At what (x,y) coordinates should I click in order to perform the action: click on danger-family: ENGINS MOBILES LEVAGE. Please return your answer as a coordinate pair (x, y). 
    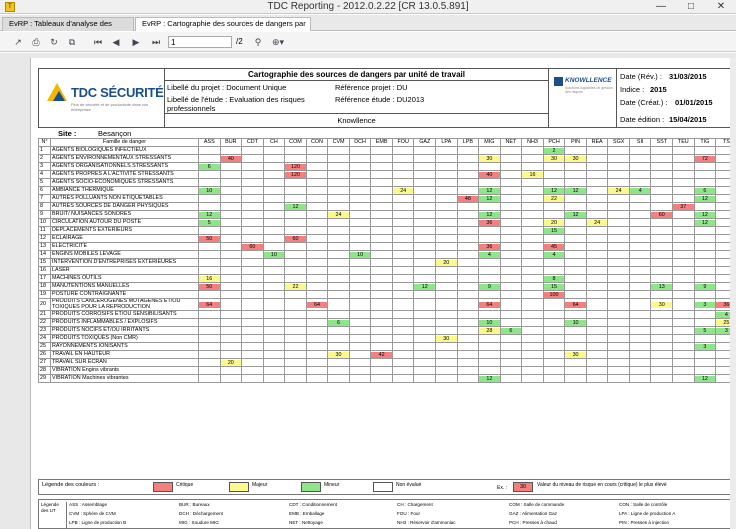
    Looking at the image, I should click on (124, 254).